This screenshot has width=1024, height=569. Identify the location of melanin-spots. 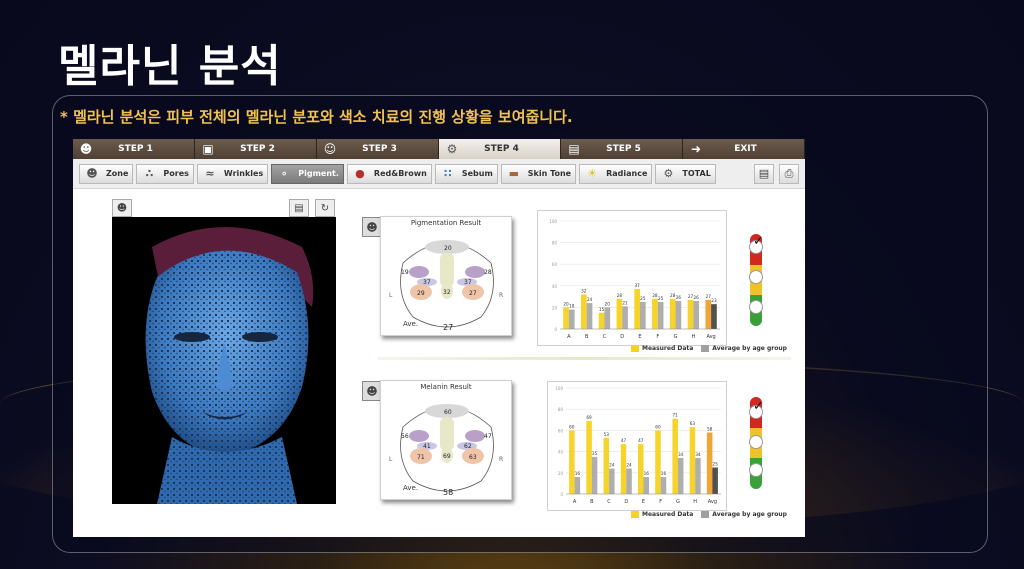
(227, 353).